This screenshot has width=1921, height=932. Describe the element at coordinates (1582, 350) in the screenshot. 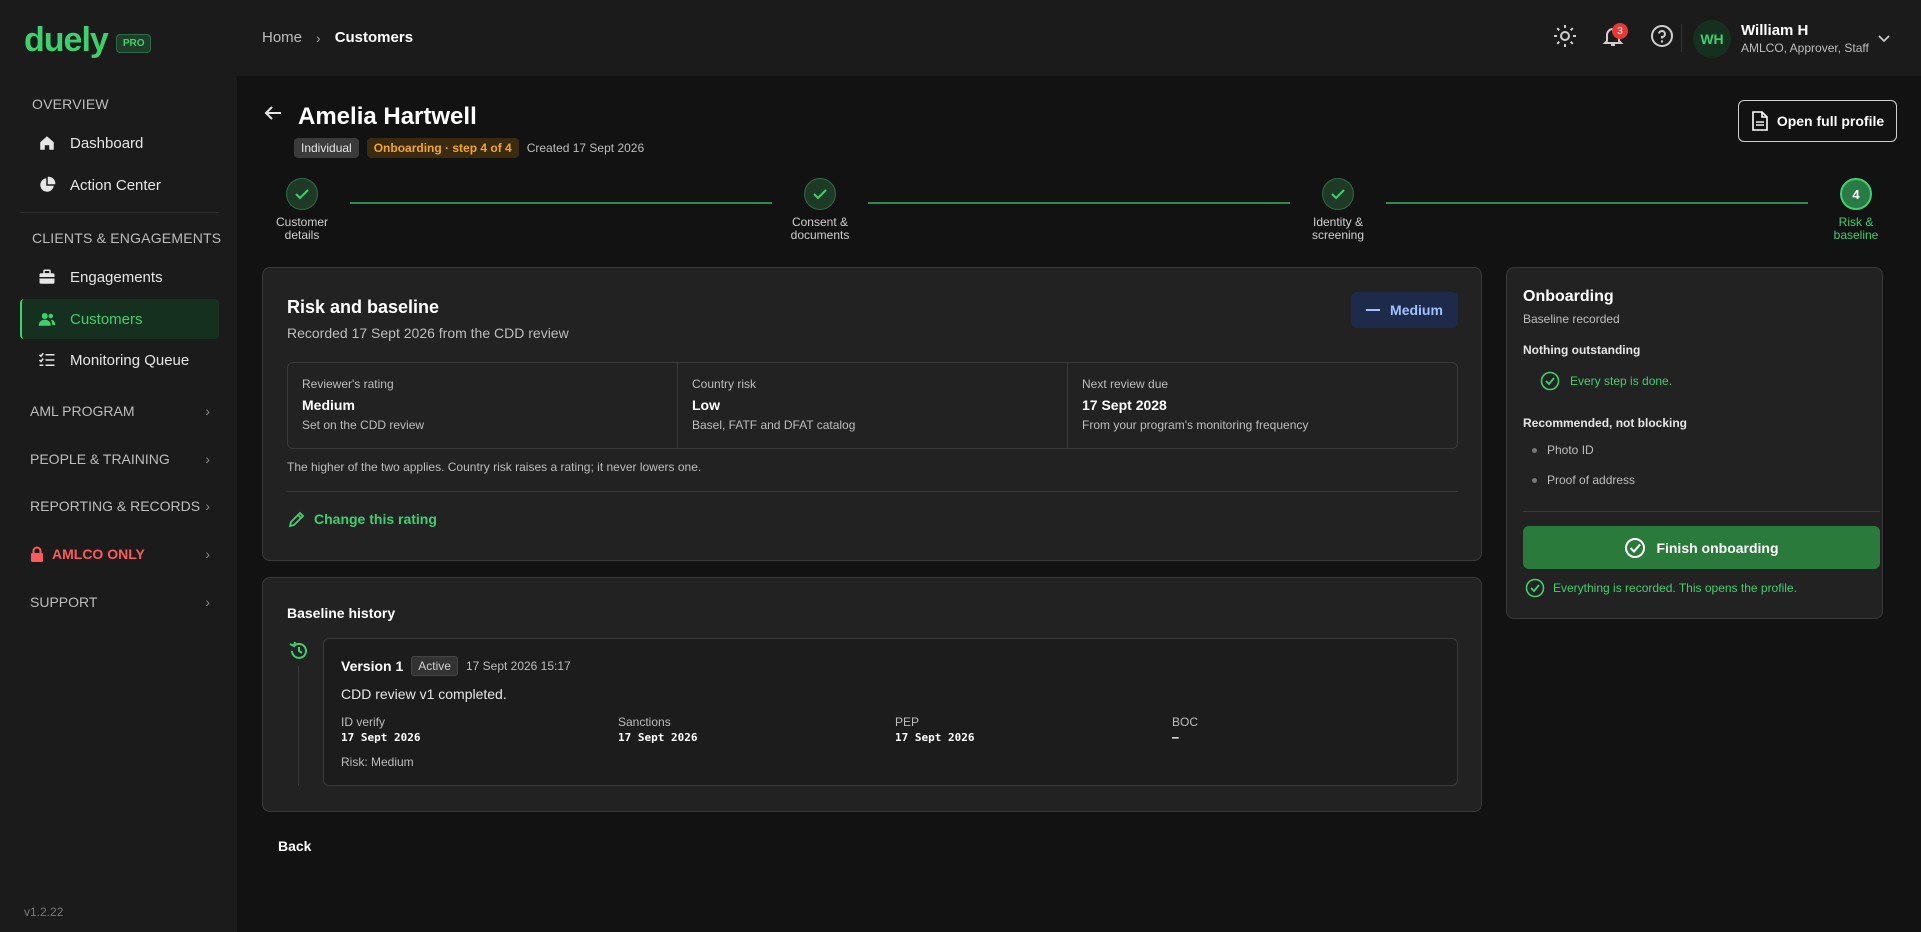

I see `outstanding-heading: Nothing outstanding` at that location.